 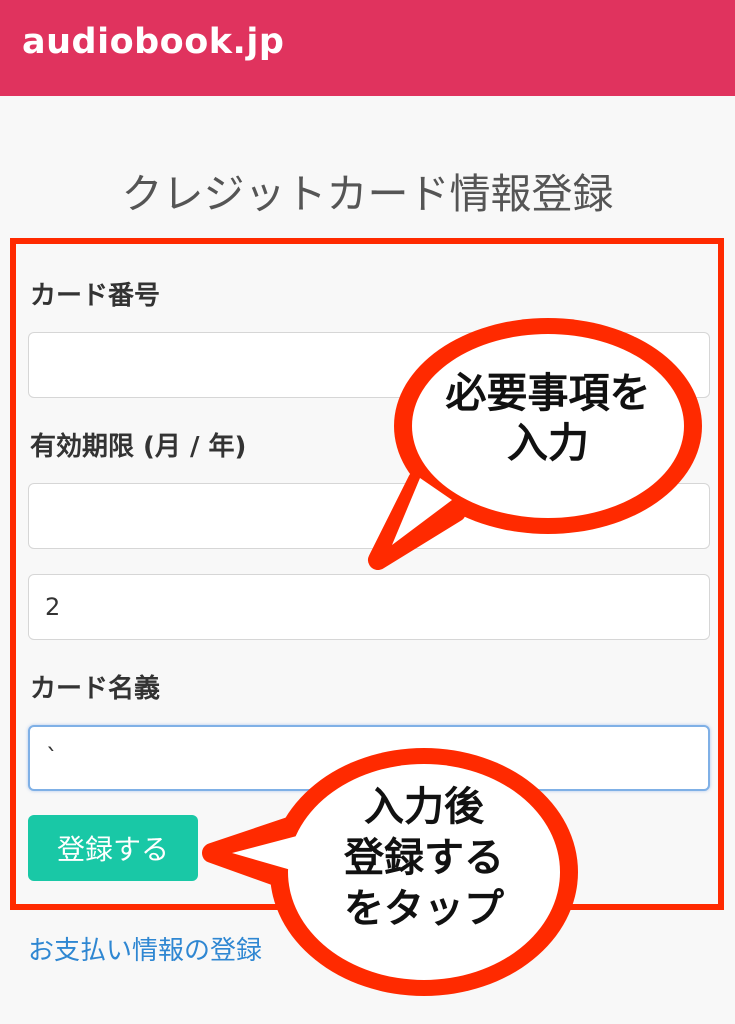 I want to click on brand-logo: audiobook.jp, so click(x=153, y=42).